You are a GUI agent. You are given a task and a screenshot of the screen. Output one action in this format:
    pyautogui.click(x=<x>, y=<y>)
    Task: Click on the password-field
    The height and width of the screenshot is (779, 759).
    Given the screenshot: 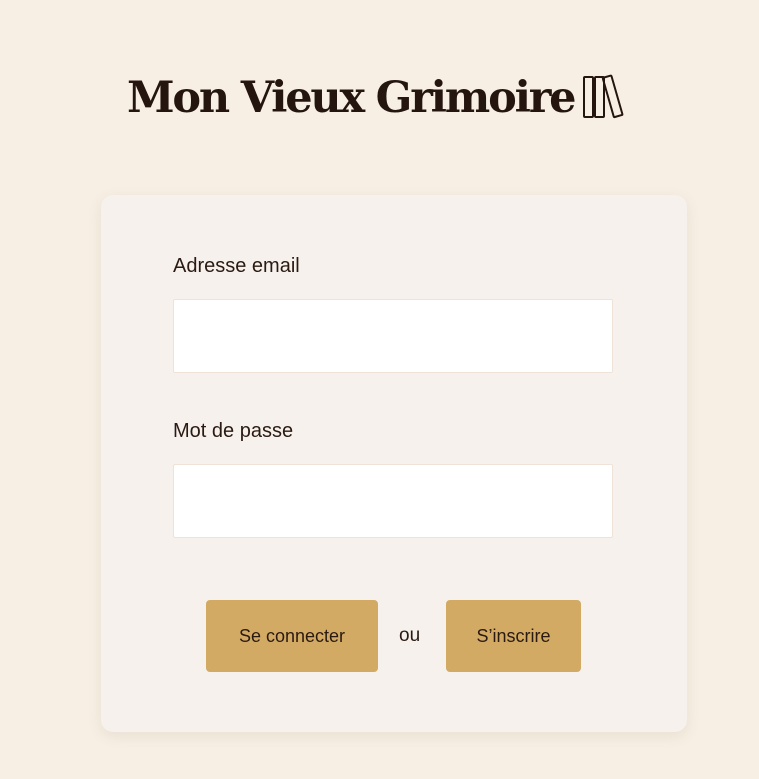 What is the action you would take?
    pyautogui.click(x=393, y=501)
    